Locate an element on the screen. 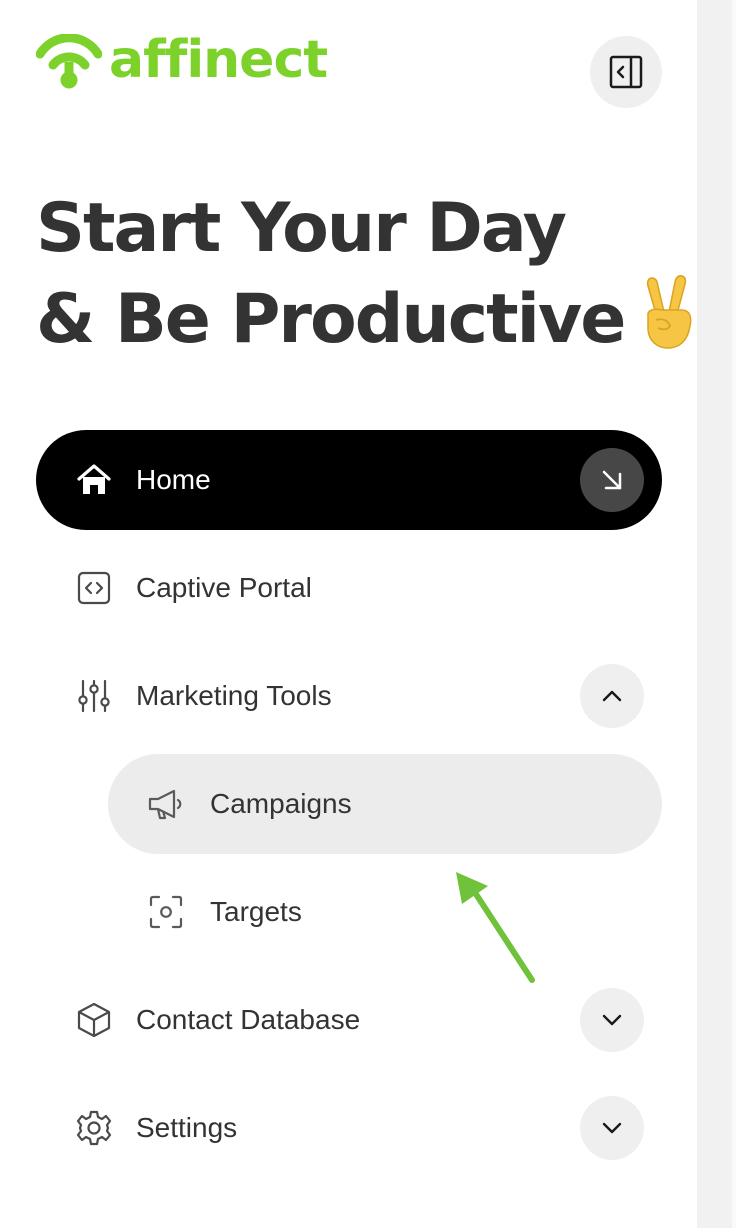  marketing-tools-toggle-button is located at coordinates (612, 696).